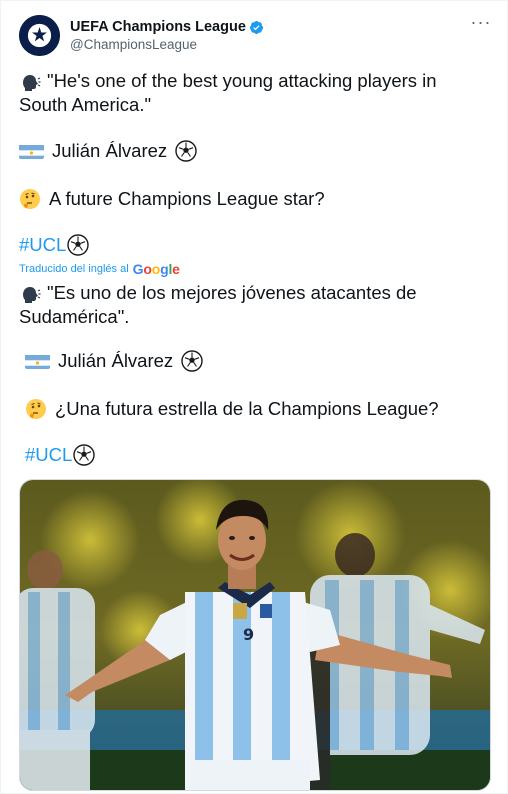  I want to click on player-name: Julián Álvarez, so click(110, 150).